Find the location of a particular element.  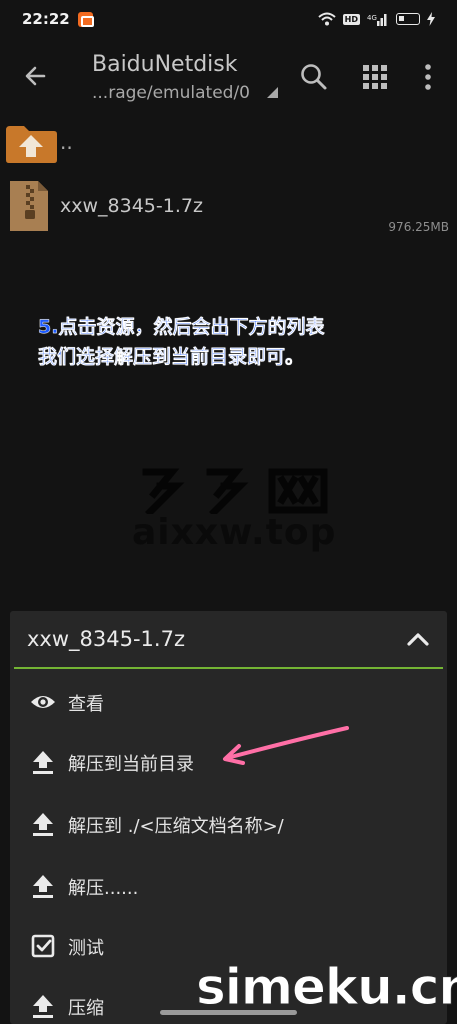

charging-icon is located at coordinates (431, 19).